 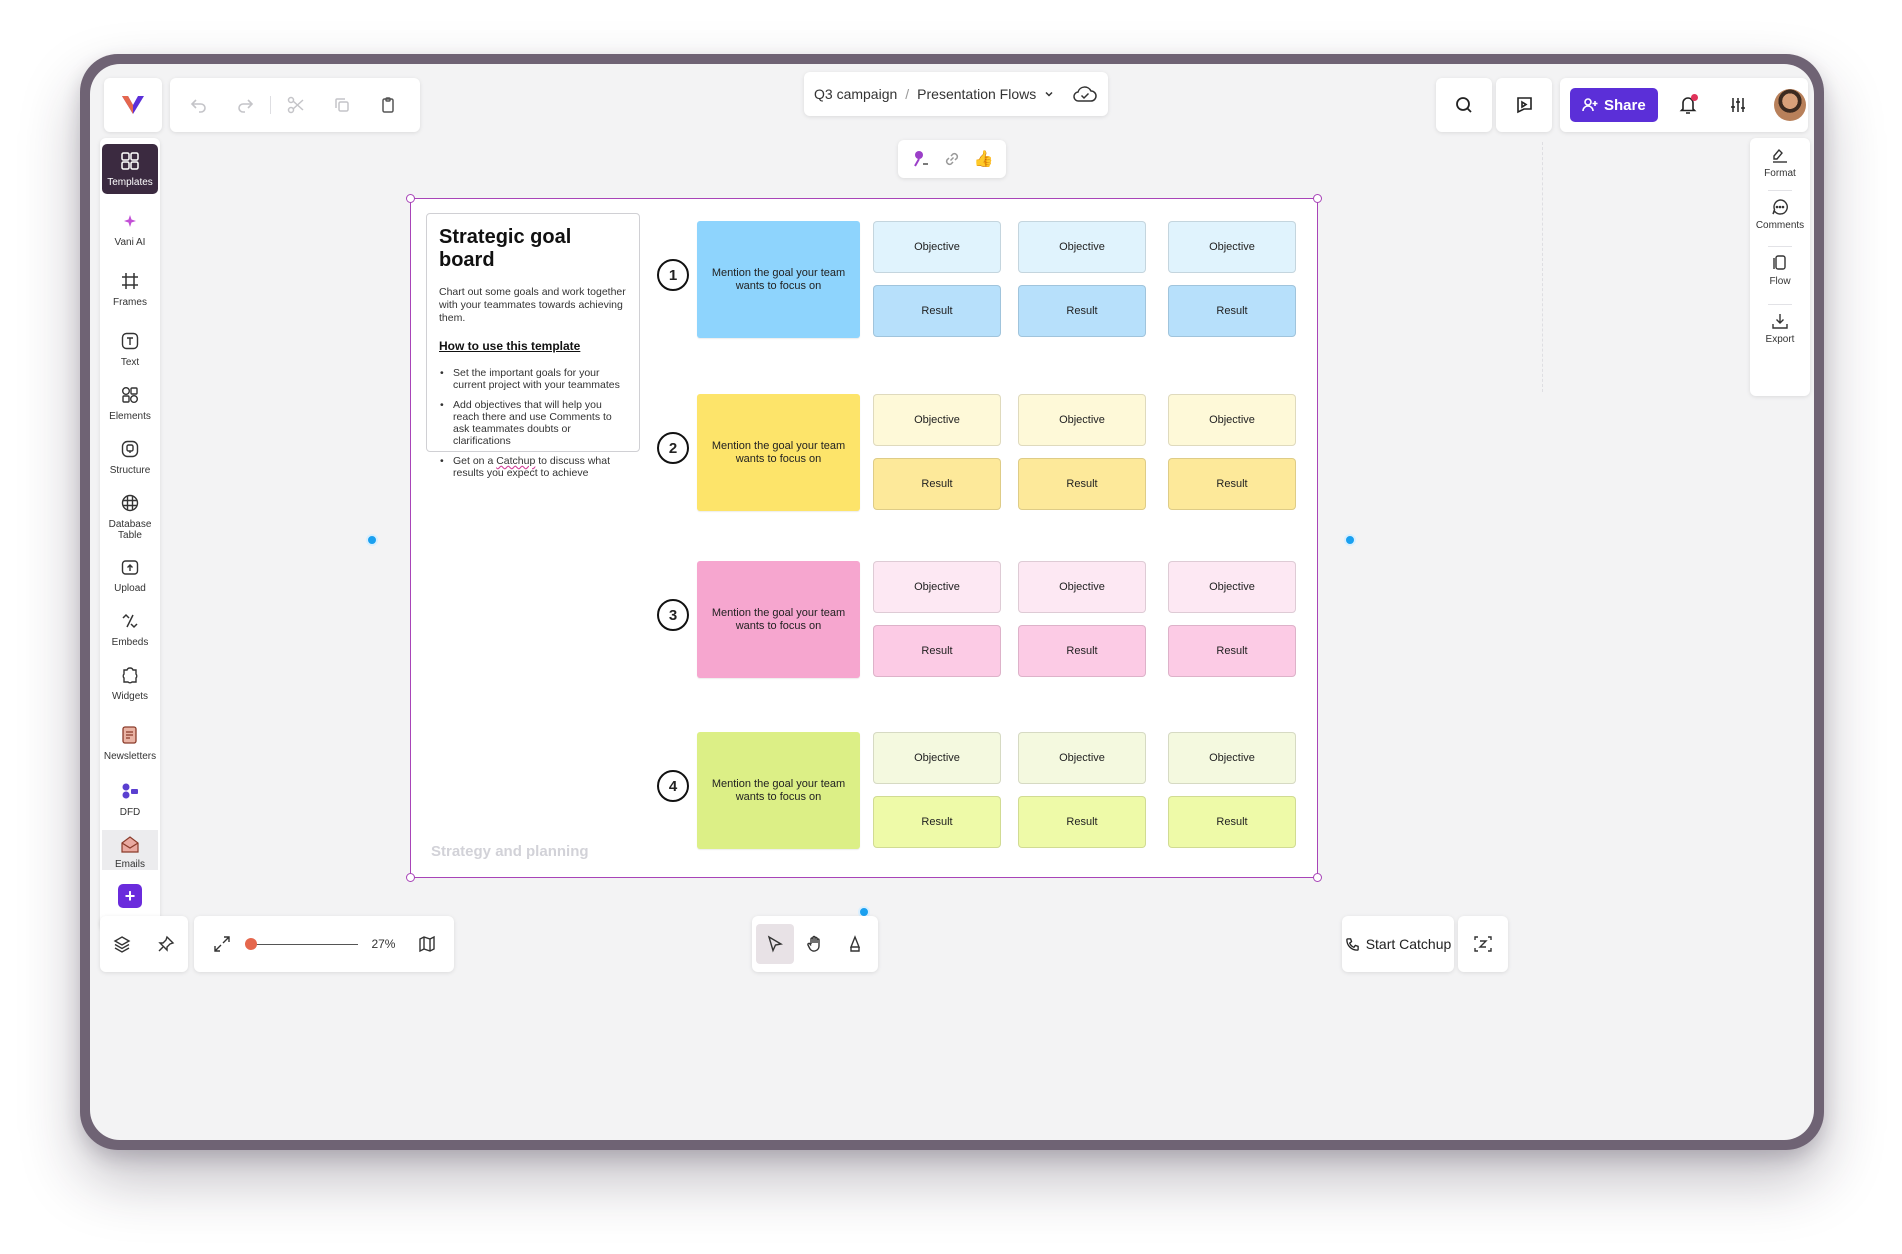 What do you see at coordinates (976, 94) in the screenshot?
I see `breadcrumb-page: Presentation Flows` at bounding box center [976, 94].